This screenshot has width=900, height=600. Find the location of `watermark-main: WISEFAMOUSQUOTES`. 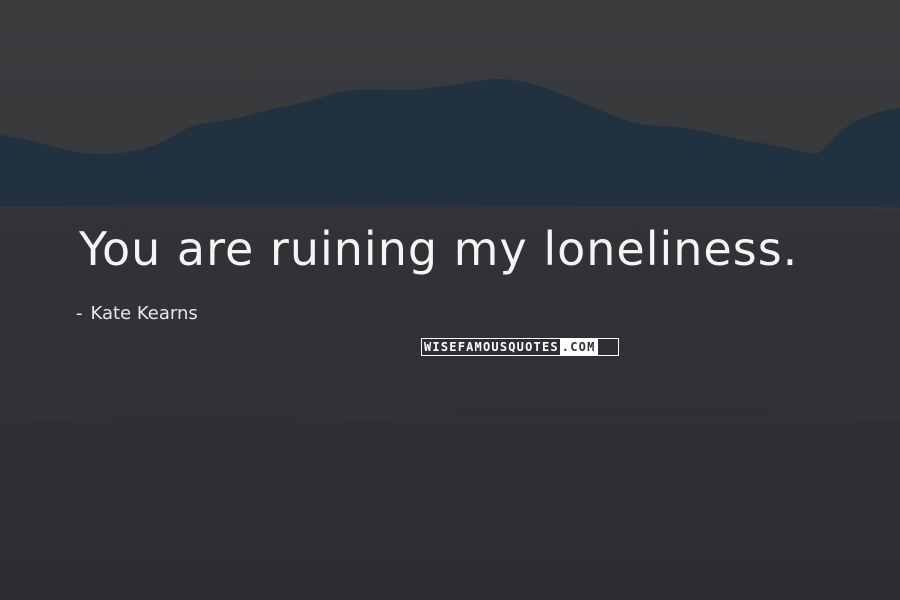

watermark-main: WISEFAMOUSQUOTES is located at coordinates (491, 347).